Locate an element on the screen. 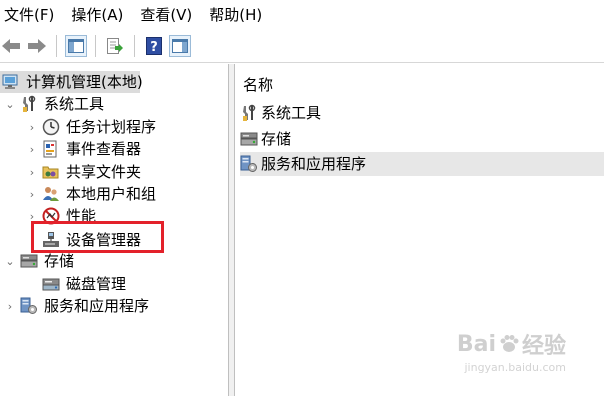  tree-label: 磁盘管理 is located at coordinates (96, 284).